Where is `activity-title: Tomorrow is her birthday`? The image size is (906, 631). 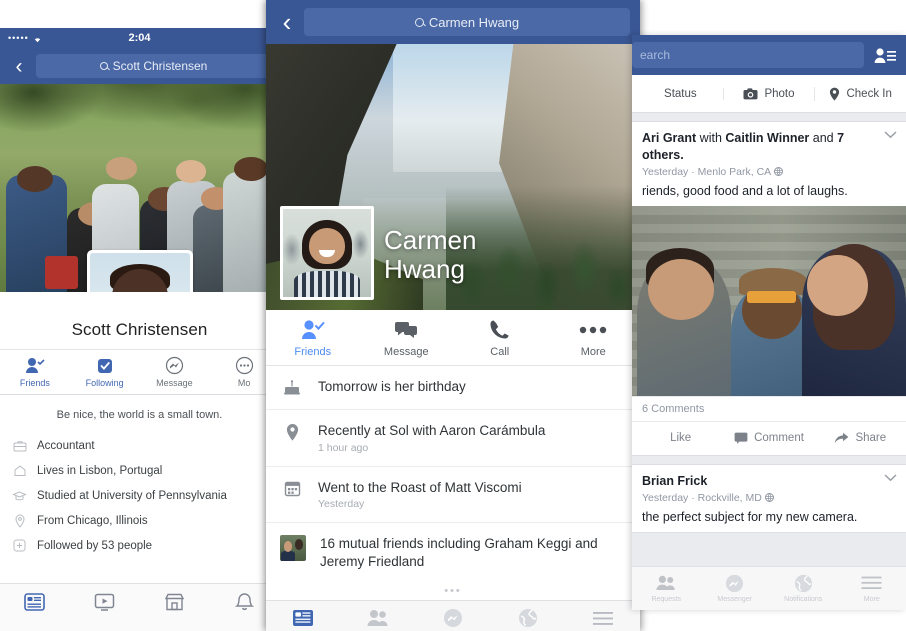
activity-title: Tomorrow is her birthday is located at coordinates (392, 386).